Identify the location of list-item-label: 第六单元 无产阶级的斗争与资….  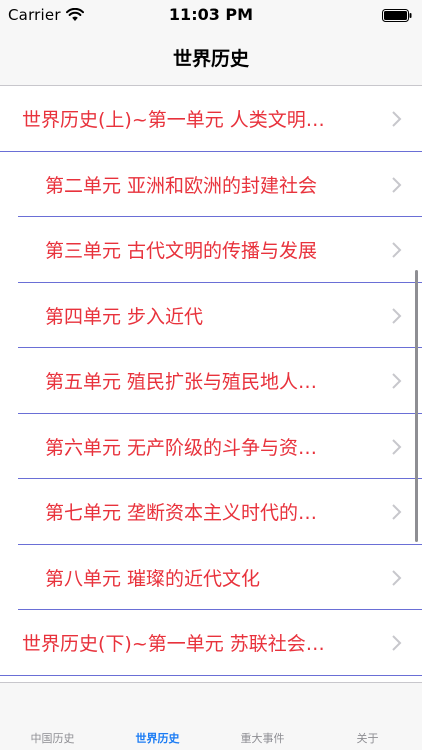
(181, 447).